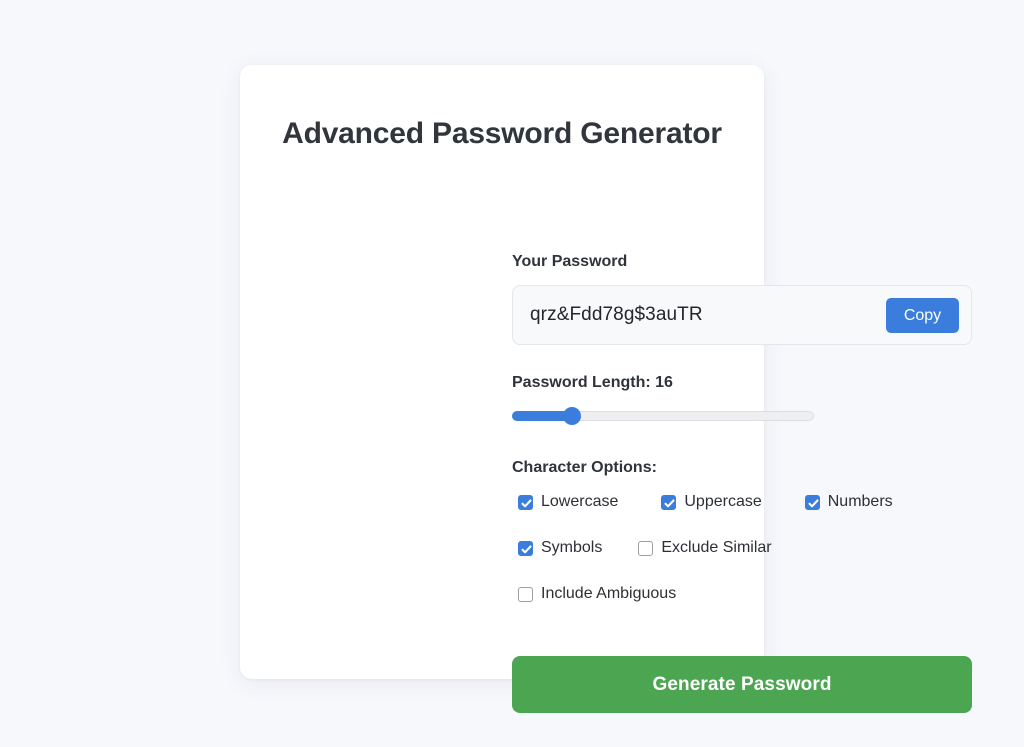  Describe the element at coordinates (580, 501) in the screenshot. I see `option-label-lowercase: Lowercase` at that location.